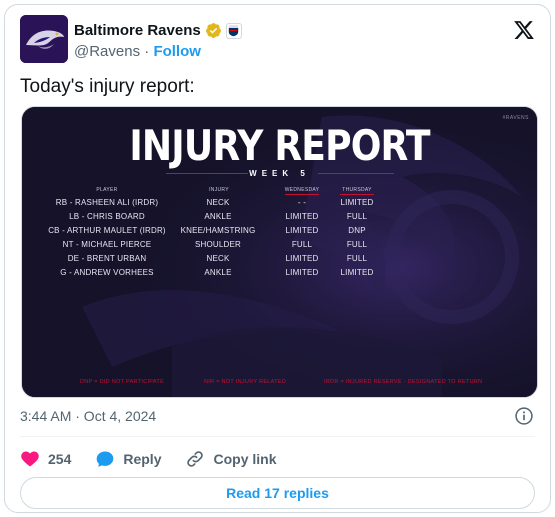 The image size is (555, 517). I want to click on heart-icon, so click(30, 459).